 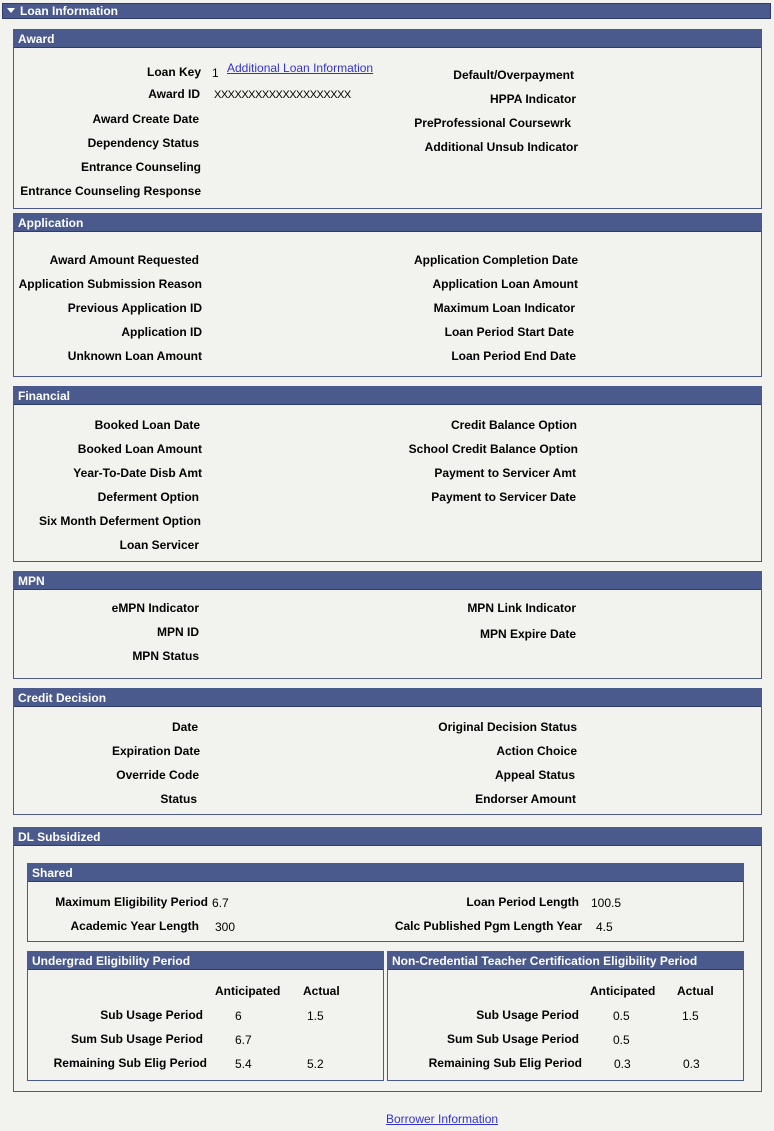 I want to click on application-loan-amount-label: Application Loan Amount, so click(x=505, y=284).